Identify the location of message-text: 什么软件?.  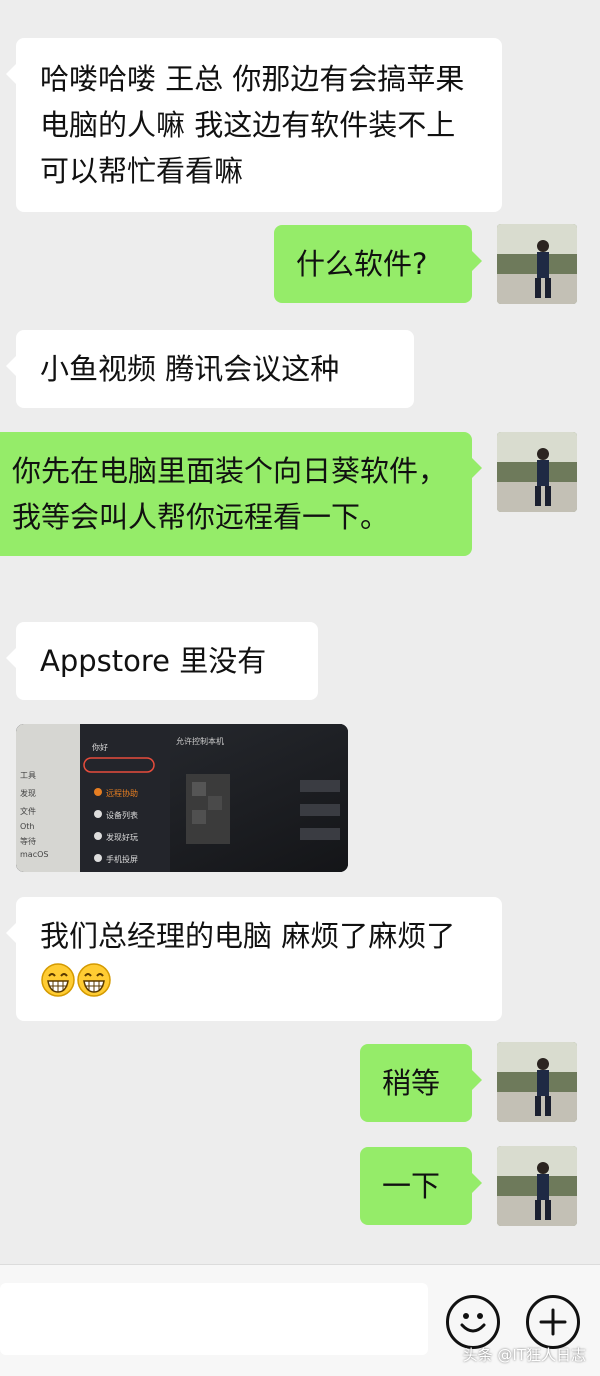
(362, 264).